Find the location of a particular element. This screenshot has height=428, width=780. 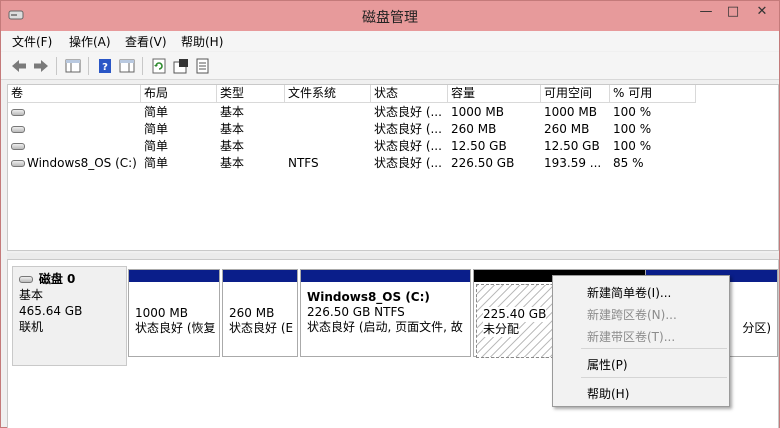

minimize-button: — is located at coordinates (706, 12).